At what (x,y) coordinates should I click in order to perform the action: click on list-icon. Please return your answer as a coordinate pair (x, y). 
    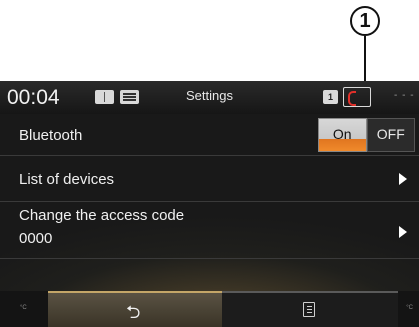
    Looking at the image, I should click on (309, 309).